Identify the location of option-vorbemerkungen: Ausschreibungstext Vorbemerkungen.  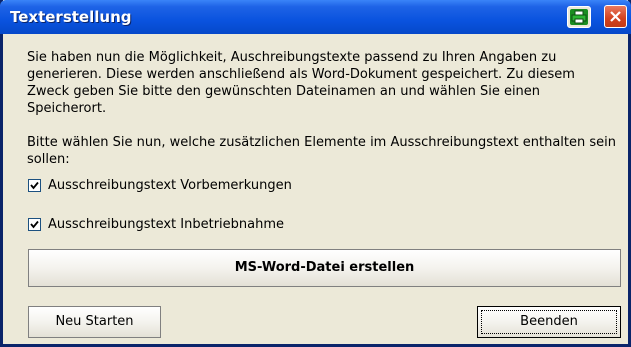
(160, 185).